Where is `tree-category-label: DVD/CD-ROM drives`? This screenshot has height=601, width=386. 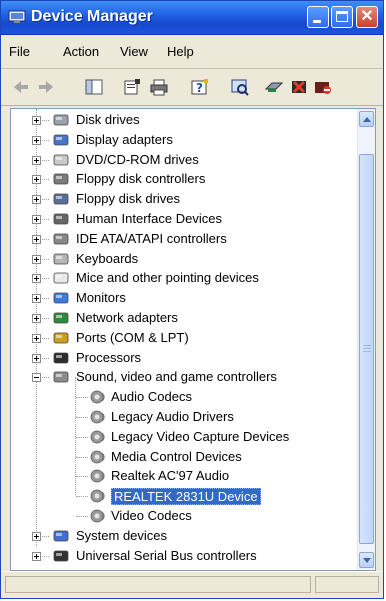 tree-category-label: DVD/CD-ROM drives is located at coordinates (137, 159).